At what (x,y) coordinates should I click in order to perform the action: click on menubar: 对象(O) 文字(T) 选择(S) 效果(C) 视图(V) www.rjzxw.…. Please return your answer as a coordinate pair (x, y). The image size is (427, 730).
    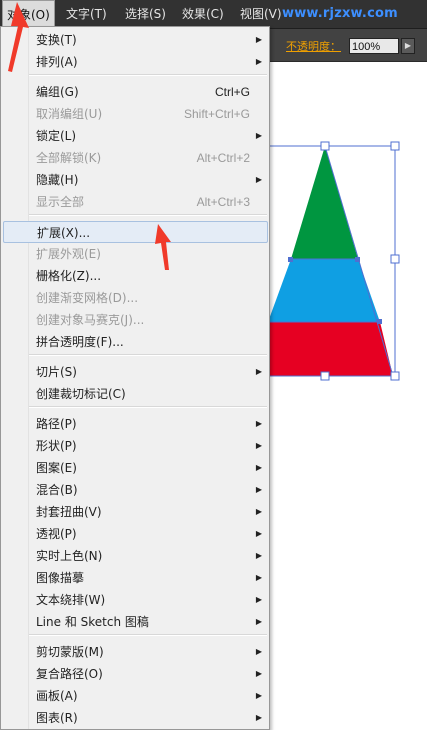
    Looking at the image, I should click on (213, 14).